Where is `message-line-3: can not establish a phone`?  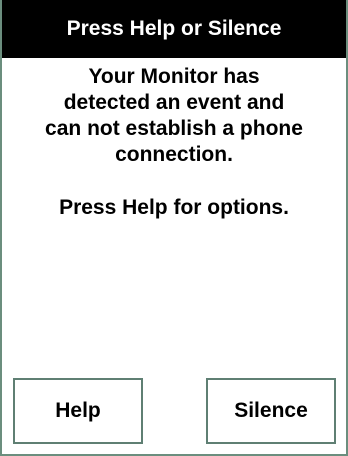
message-line-3: can not establish a phone is located at coordinates (174, 128).